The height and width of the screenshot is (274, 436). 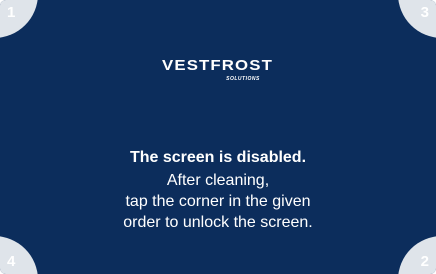 I want to click on instruction-line: order to unlock the screen., so click(x=218, y=222).